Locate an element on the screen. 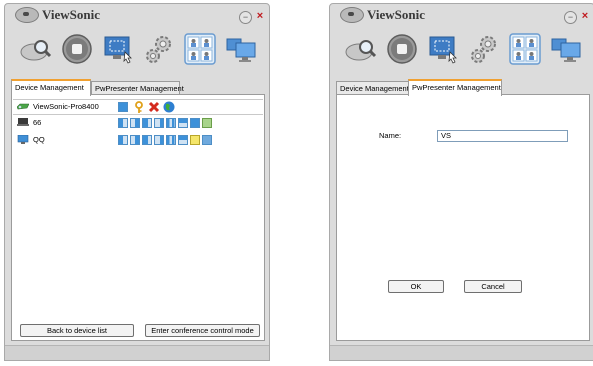 The width and height of the screenshot is (593, 366). back-to-device-list-button: Back to device list is located at coordinates (77, 330).